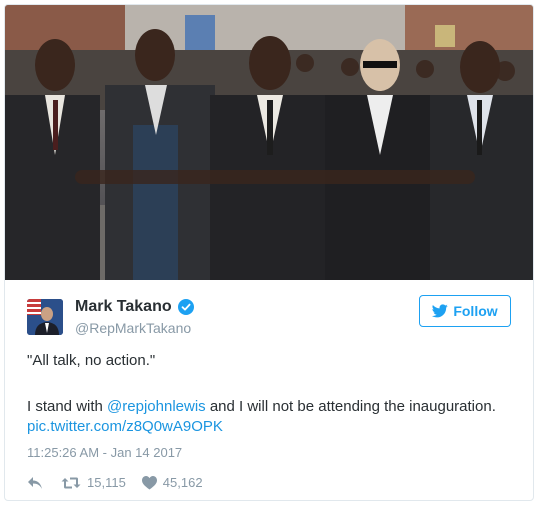 The height and width of the screenshot is (507, 540). I want to click on follow-button: Follow, so click(465, 311).